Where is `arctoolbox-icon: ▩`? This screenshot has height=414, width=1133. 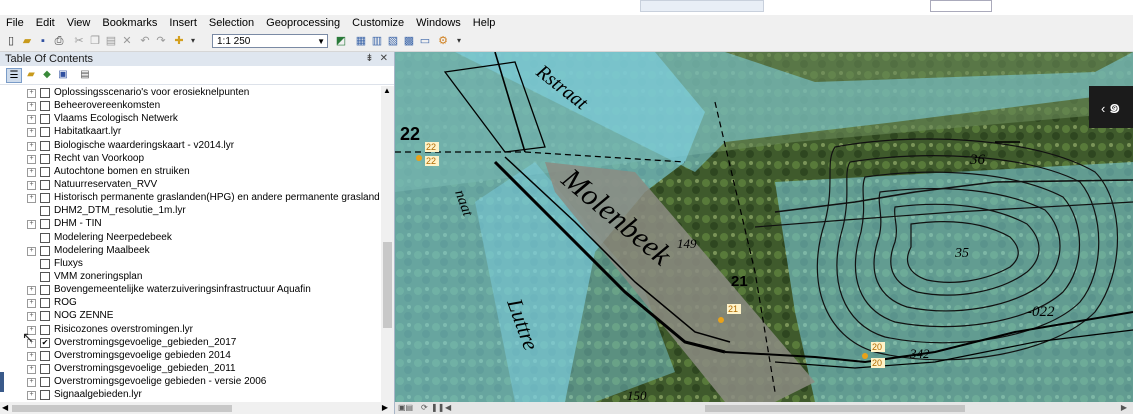
arctoolbox-icon: ▩ is located at coordinates (409, 41).